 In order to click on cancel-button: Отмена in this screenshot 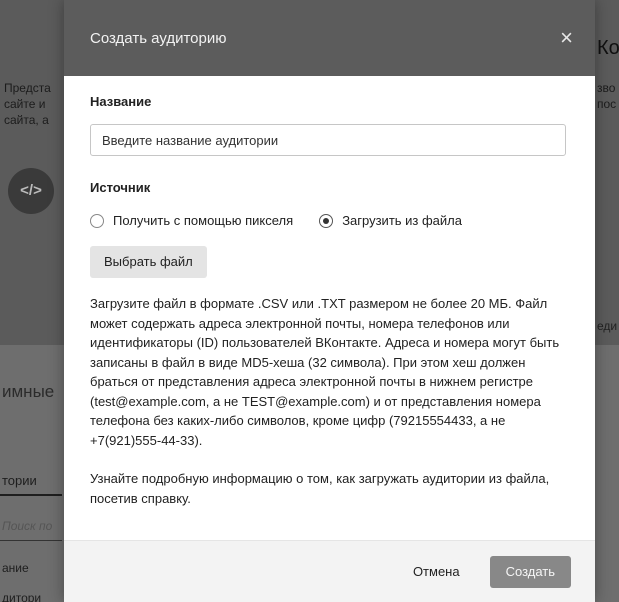, I will do `click(436, 571)`.